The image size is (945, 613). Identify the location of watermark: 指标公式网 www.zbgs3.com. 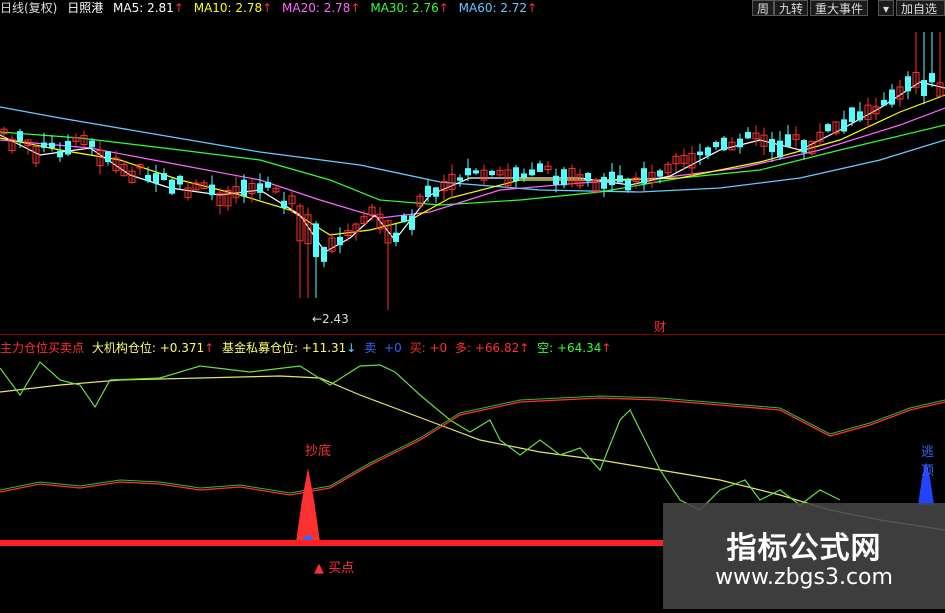
(804, 556).